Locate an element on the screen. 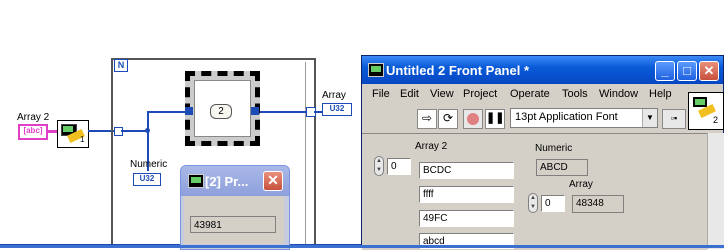  case-tunnel-left is located at coordinates (189, 111).